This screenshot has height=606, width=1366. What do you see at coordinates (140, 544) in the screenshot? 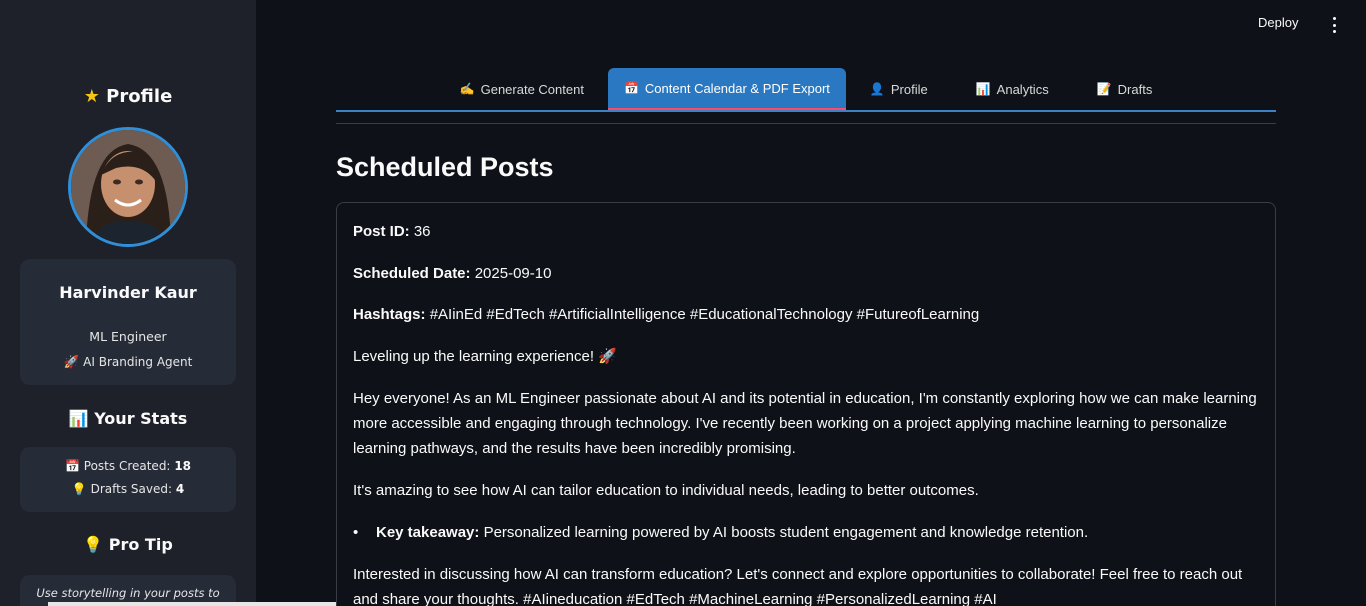
I see `pro-tip-heading-label: Pro Tip` at bounding box center [140, 544].